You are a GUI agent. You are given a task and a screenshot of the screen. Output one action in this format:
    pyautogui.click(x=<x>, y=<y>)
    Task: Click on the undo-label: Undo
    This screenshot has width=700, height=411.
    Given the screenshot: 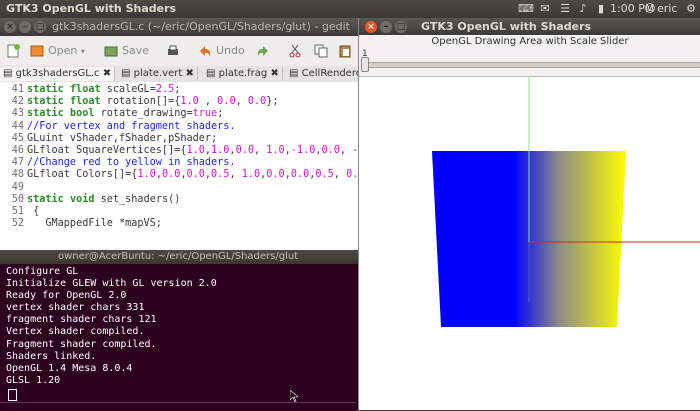 What is the action you would take?
    pyautogui.click(x=230, y=50)
    